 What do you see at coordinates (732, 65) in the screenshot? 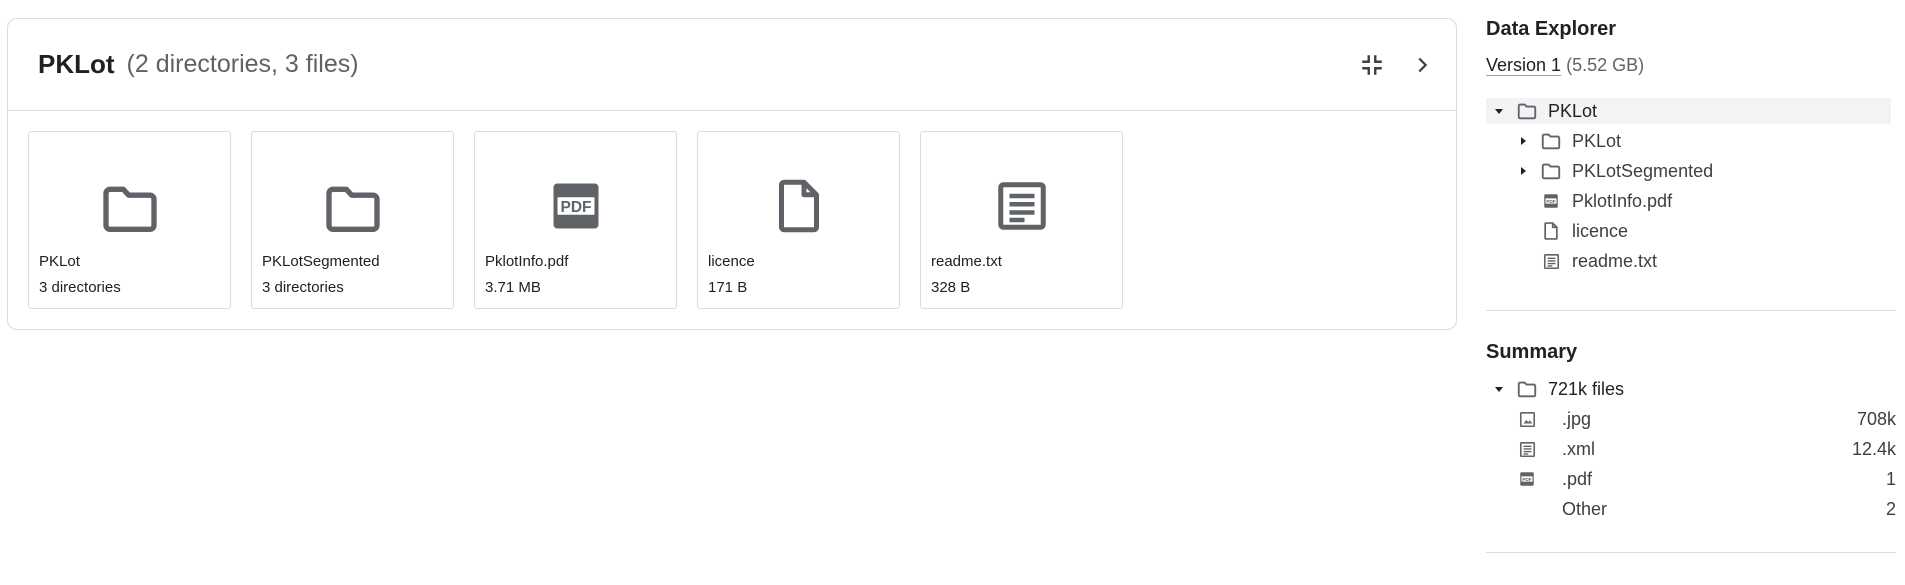
I see `panel-header: PKLot (2 directories, 3 files)` at bounding box center [732, 65].